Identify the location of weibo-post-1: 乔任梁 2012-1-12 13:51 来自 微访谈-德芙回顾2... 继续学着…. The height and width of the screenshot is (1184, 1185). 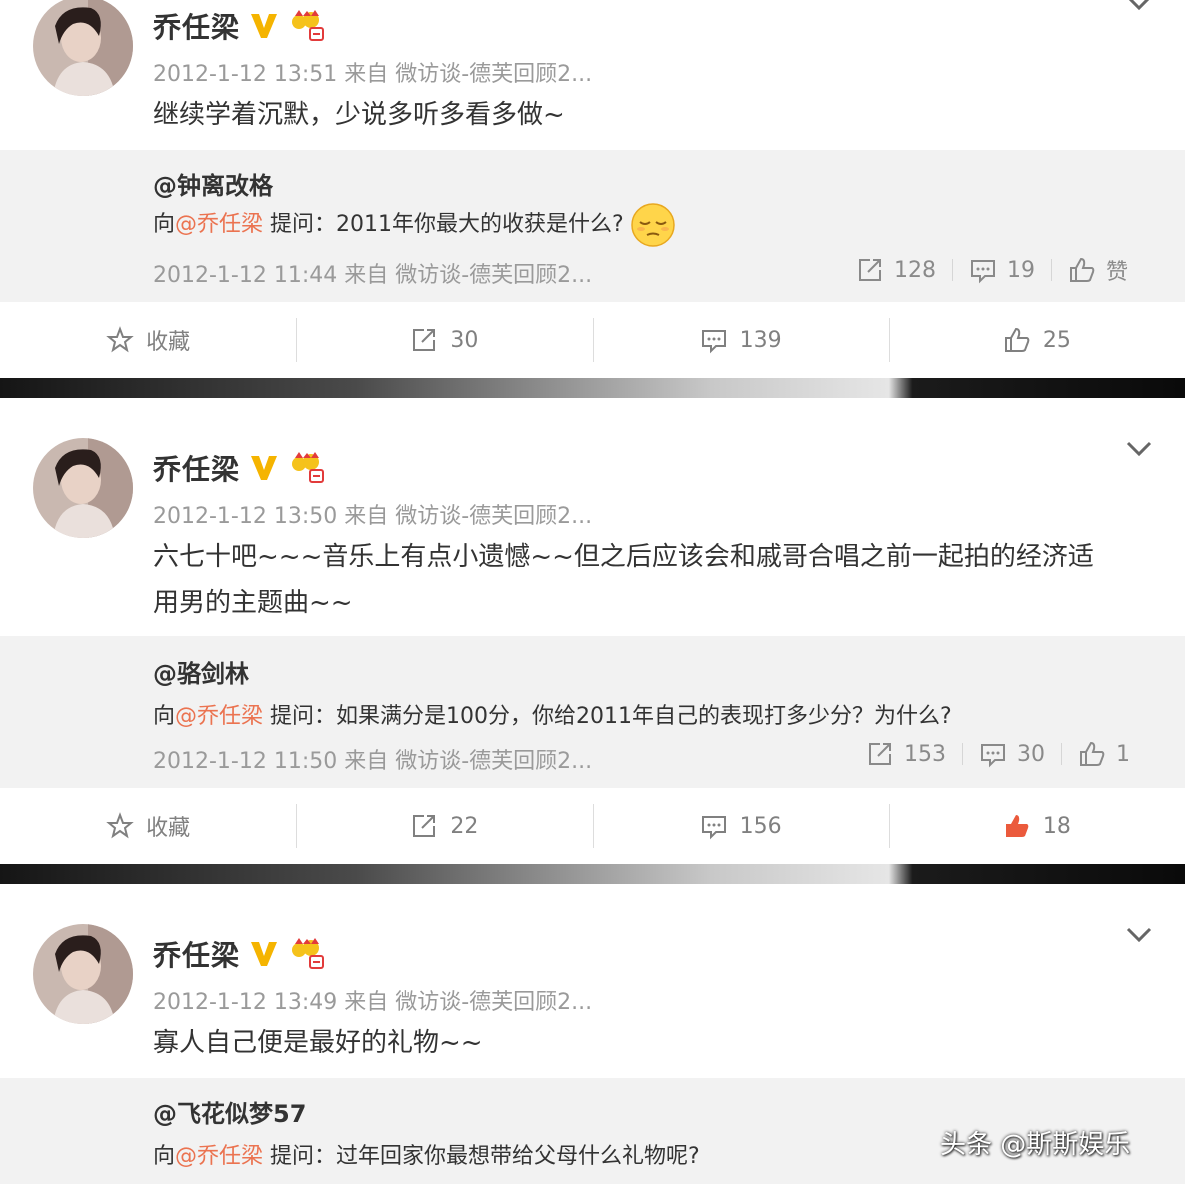
(592, 75).